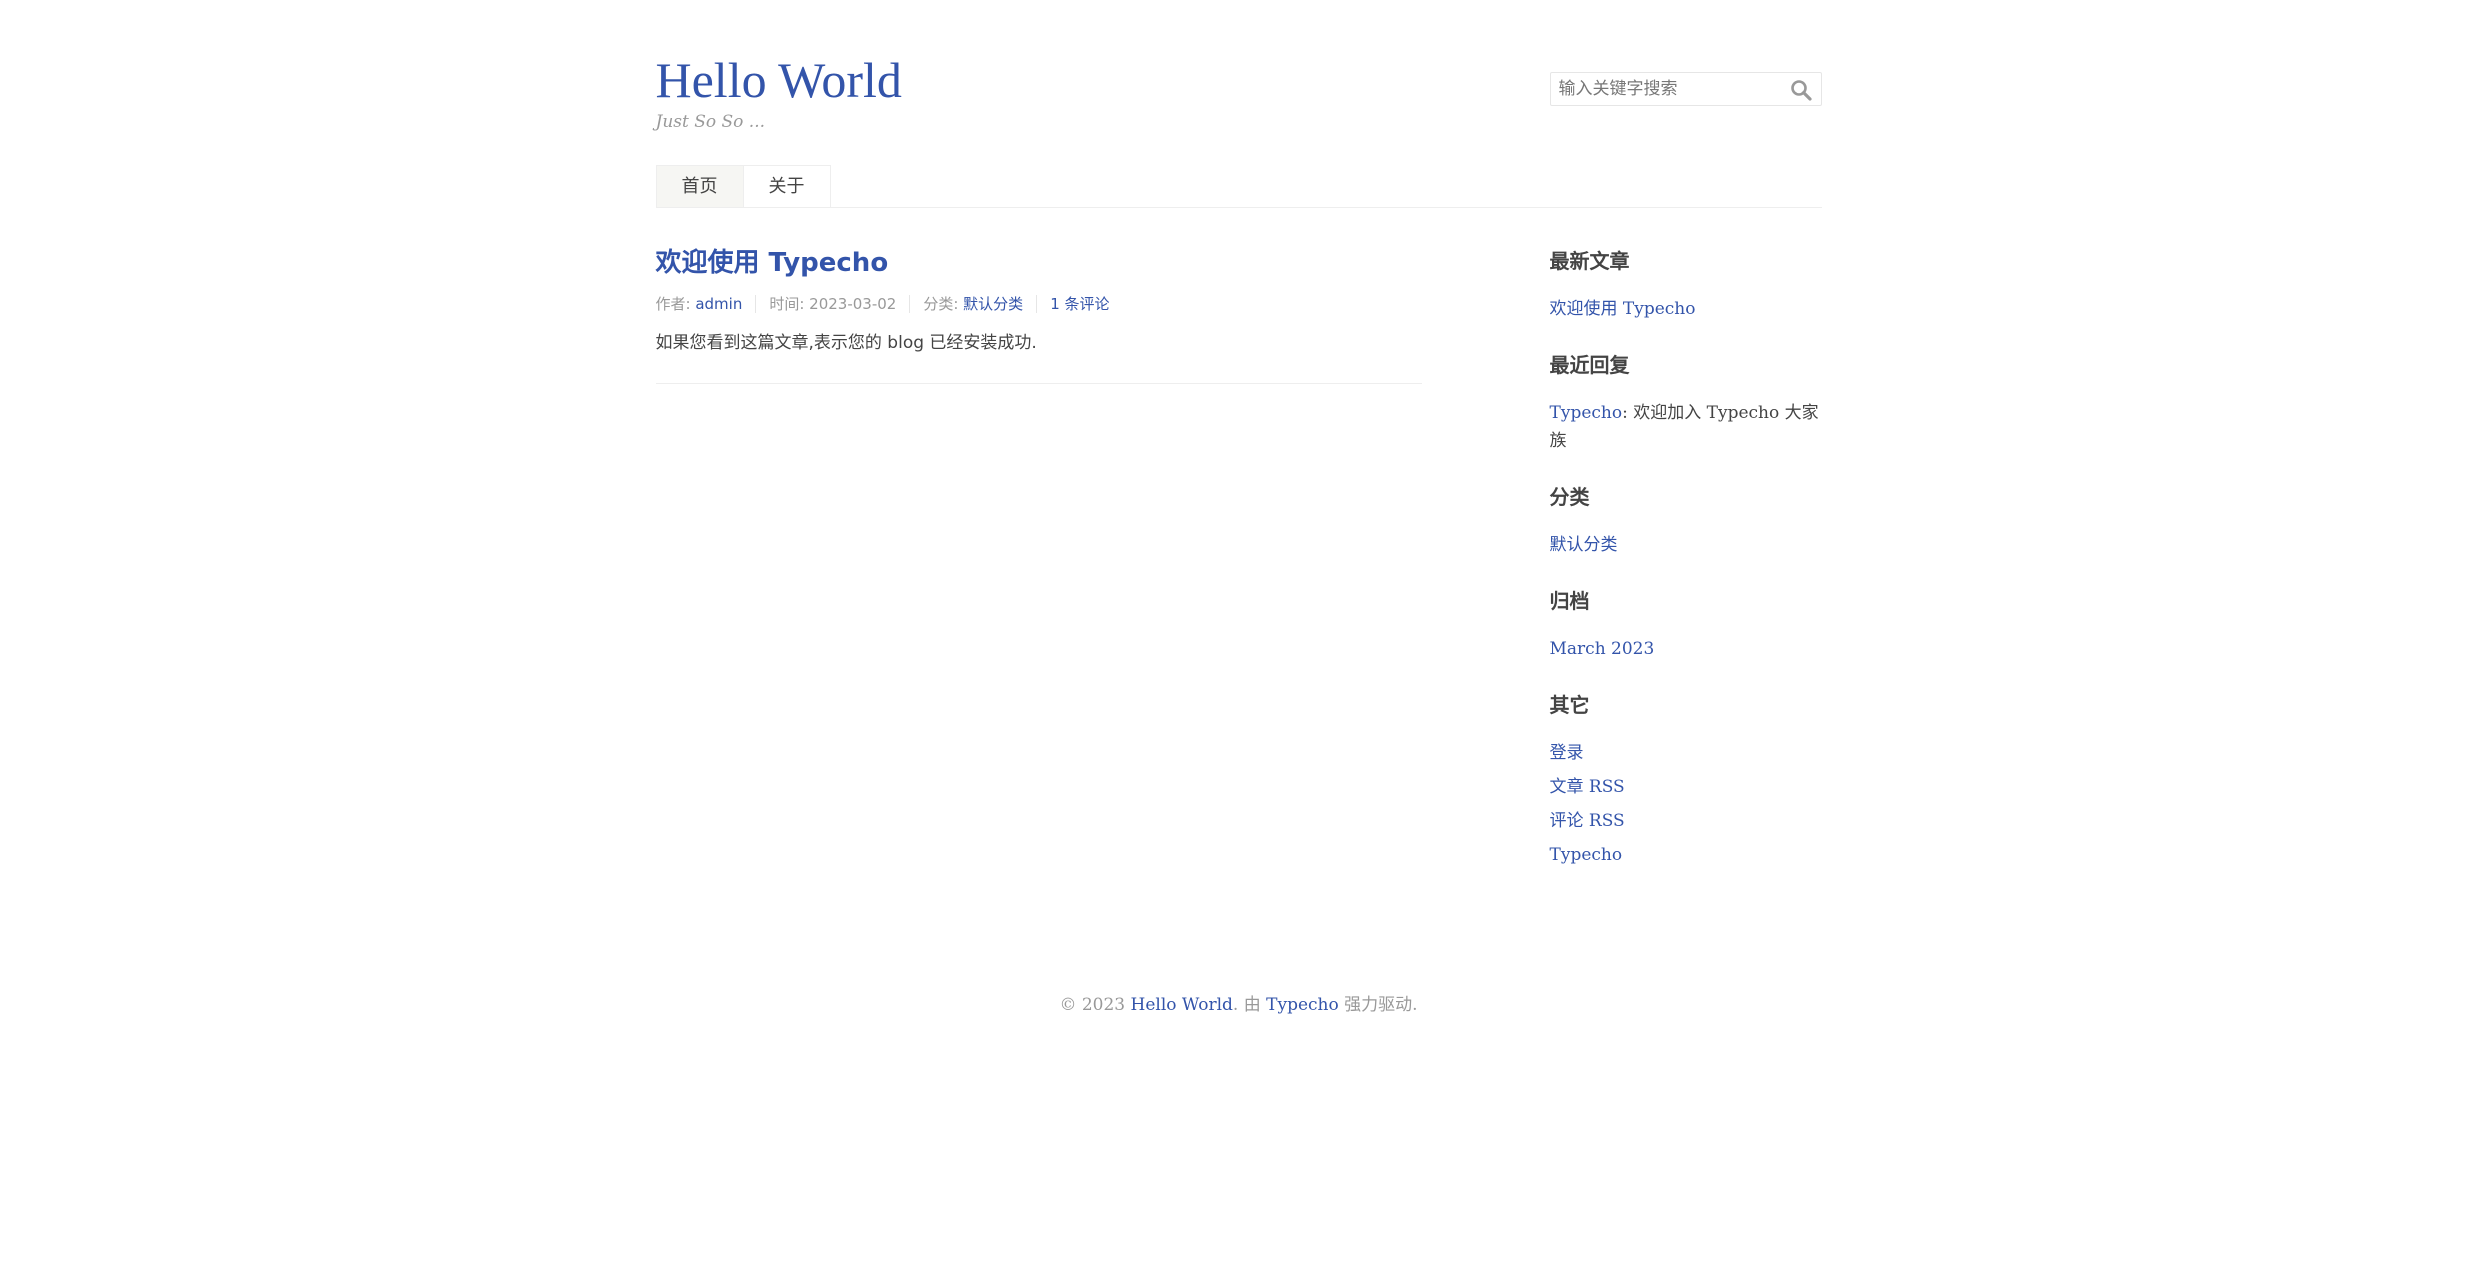 The height and width of the screenshot is (1279, 2477). I want to click on widget-title-categories: 分类, so click(1569, 497).